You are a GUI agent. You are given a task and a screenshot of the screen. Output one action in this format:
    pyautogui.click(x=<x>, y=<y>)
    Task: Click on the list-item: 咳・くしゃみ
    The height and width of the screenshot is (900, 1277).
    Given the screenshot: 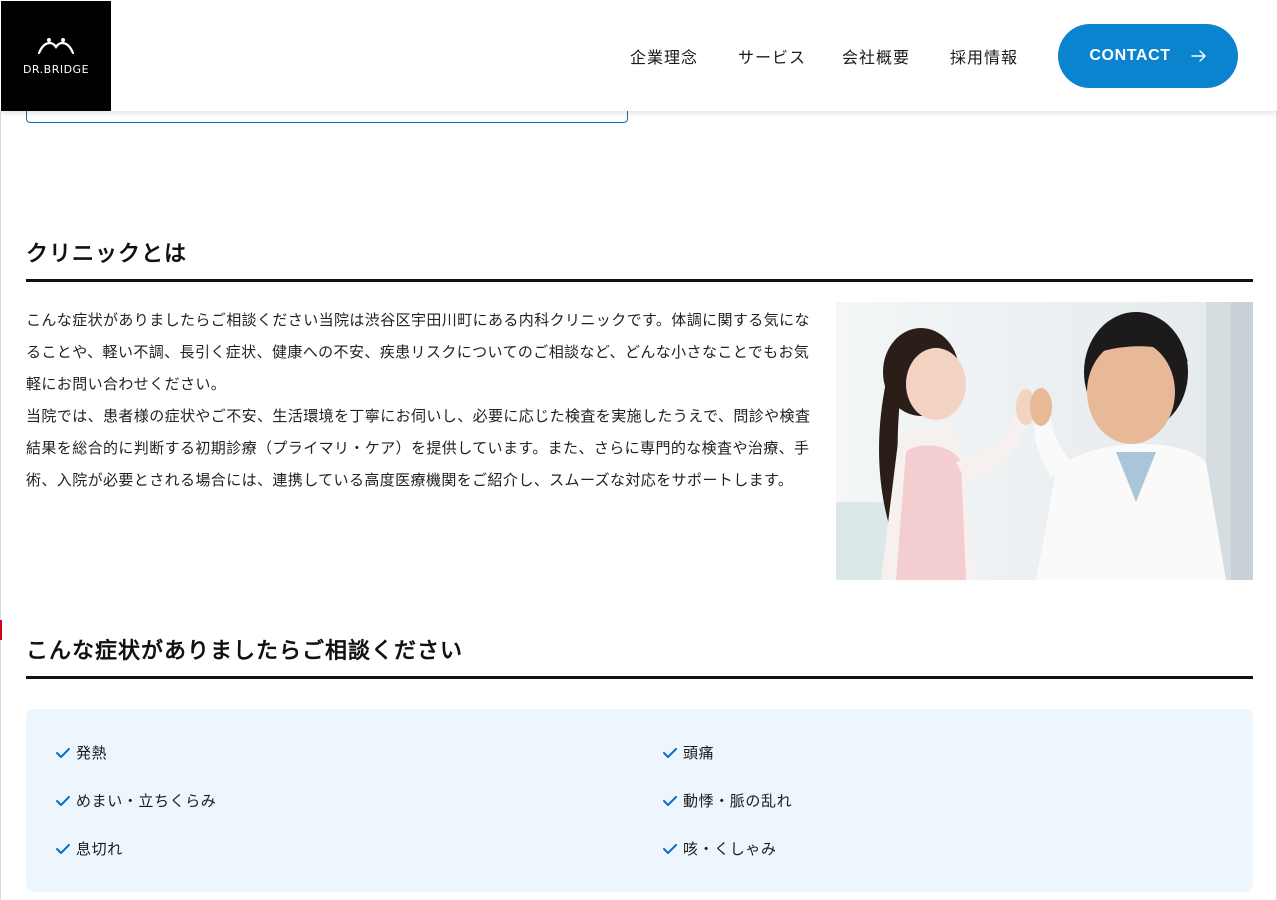 What is the action you would take?
    pyautogui.click(x=720, y=848)
    